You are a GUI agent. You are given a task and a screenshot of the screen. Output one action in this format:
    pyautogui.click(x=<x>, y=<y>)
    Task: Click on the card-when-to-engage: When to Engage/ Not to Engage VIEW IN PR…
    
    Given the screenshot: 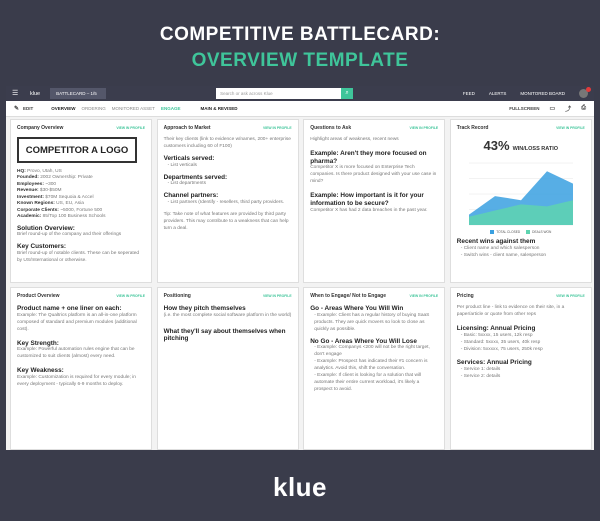 What is the action you would take?
    pyautogui.click(x=374, y=368)
    